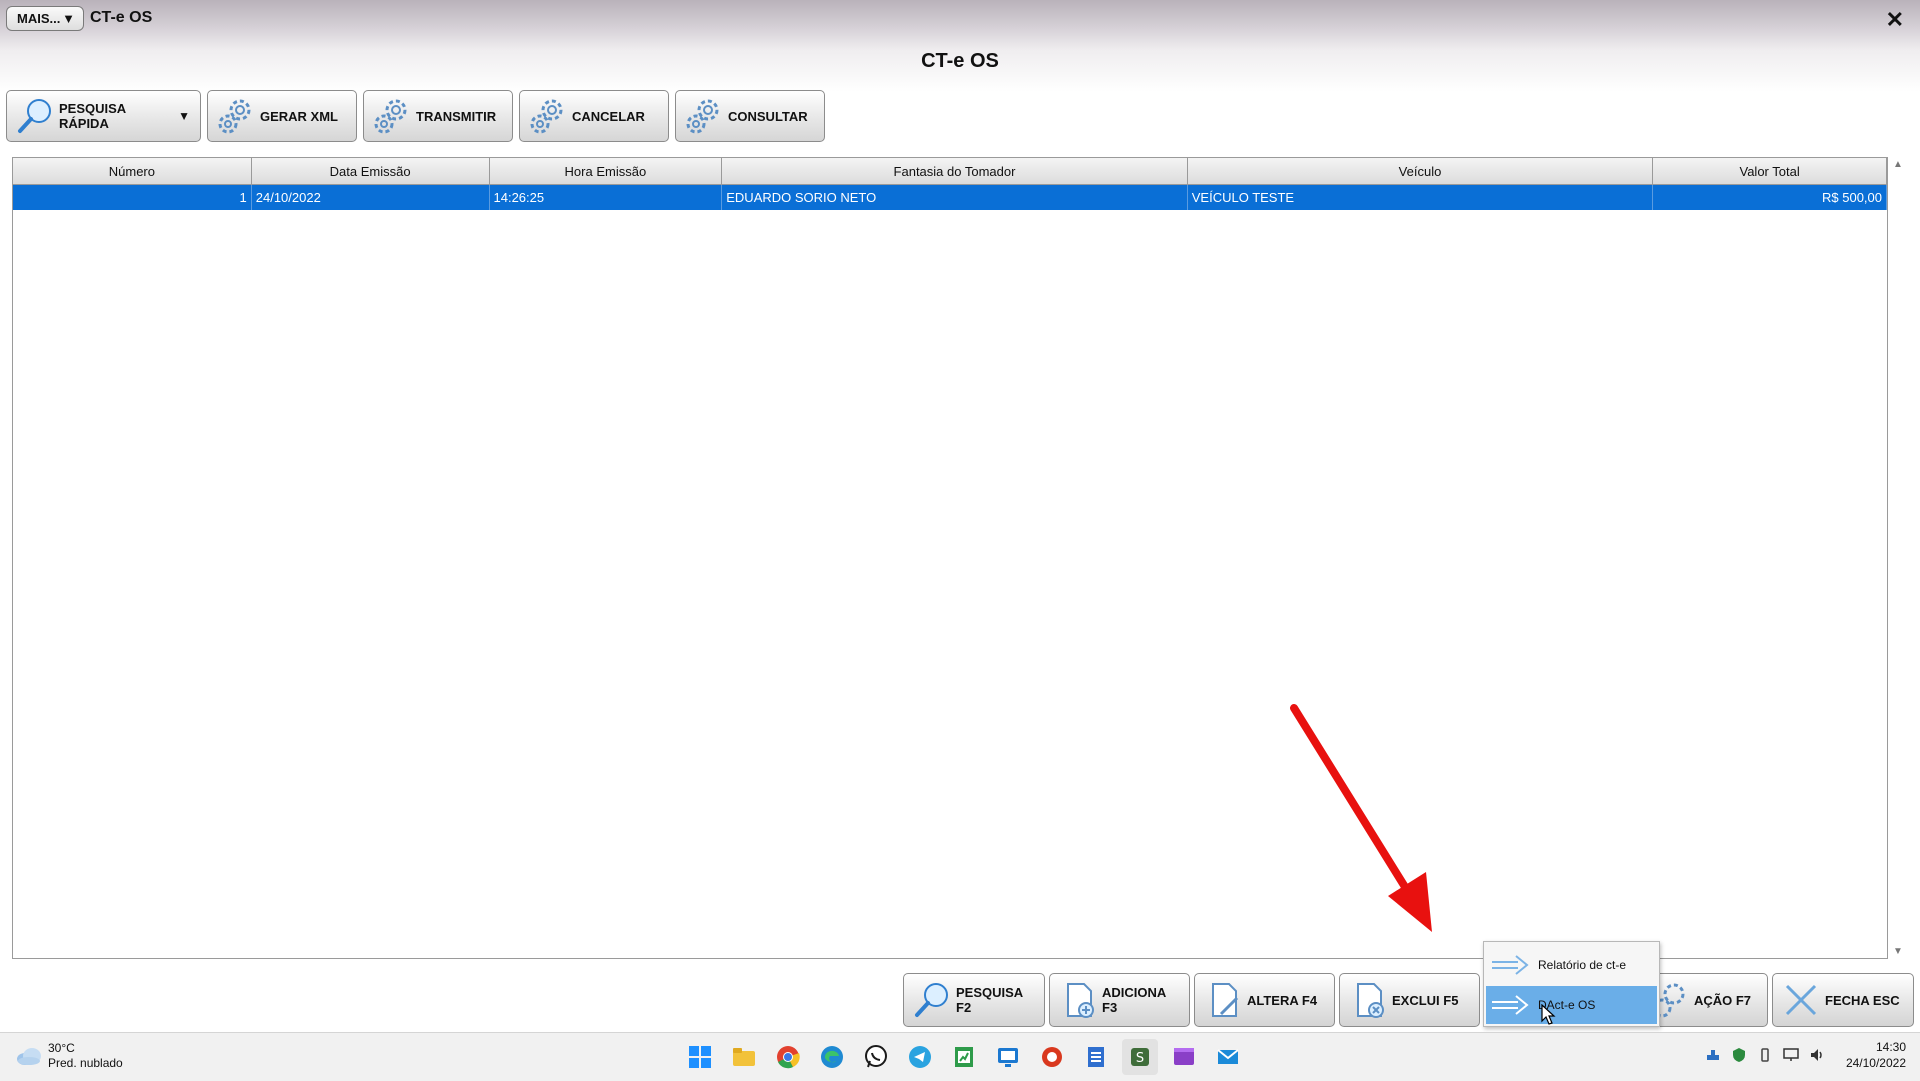 This screenshot has height=1081, width=1920. Describe the element at coordinates (960, 25) in the screenshot. I see `title-bar: MAIS... ▼ CT-e OS ✕` at that location.